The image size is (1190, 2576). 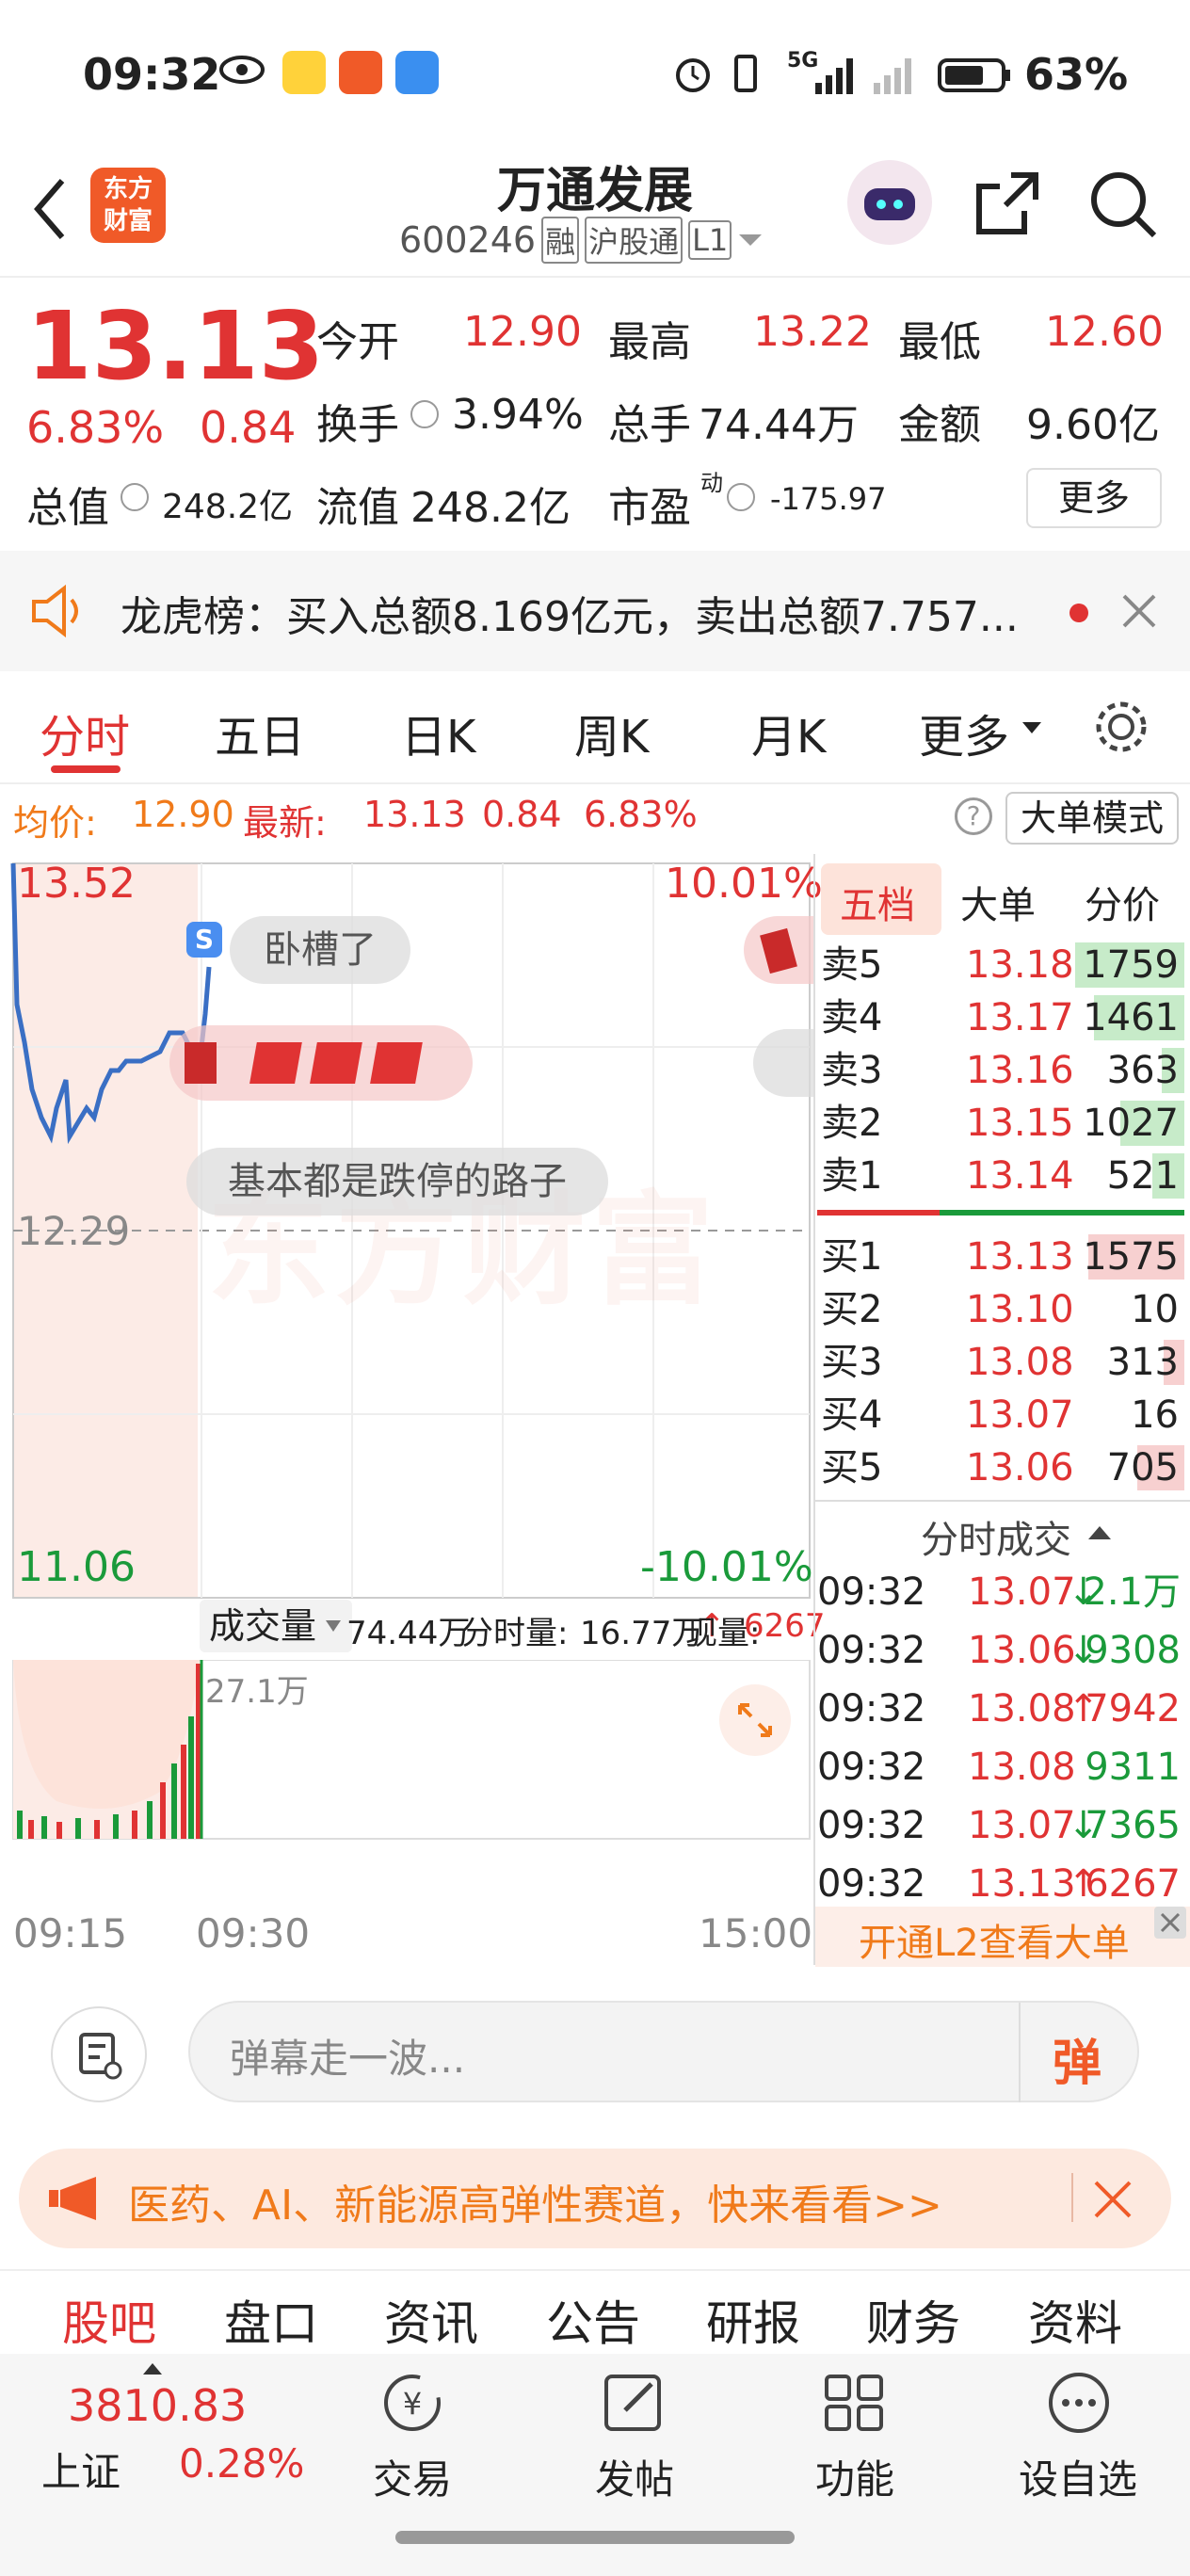 What do you see at coordinates (55, 823) in the screenshot?
I see `avg-label: 均价:` at bounding box center [55, 823].